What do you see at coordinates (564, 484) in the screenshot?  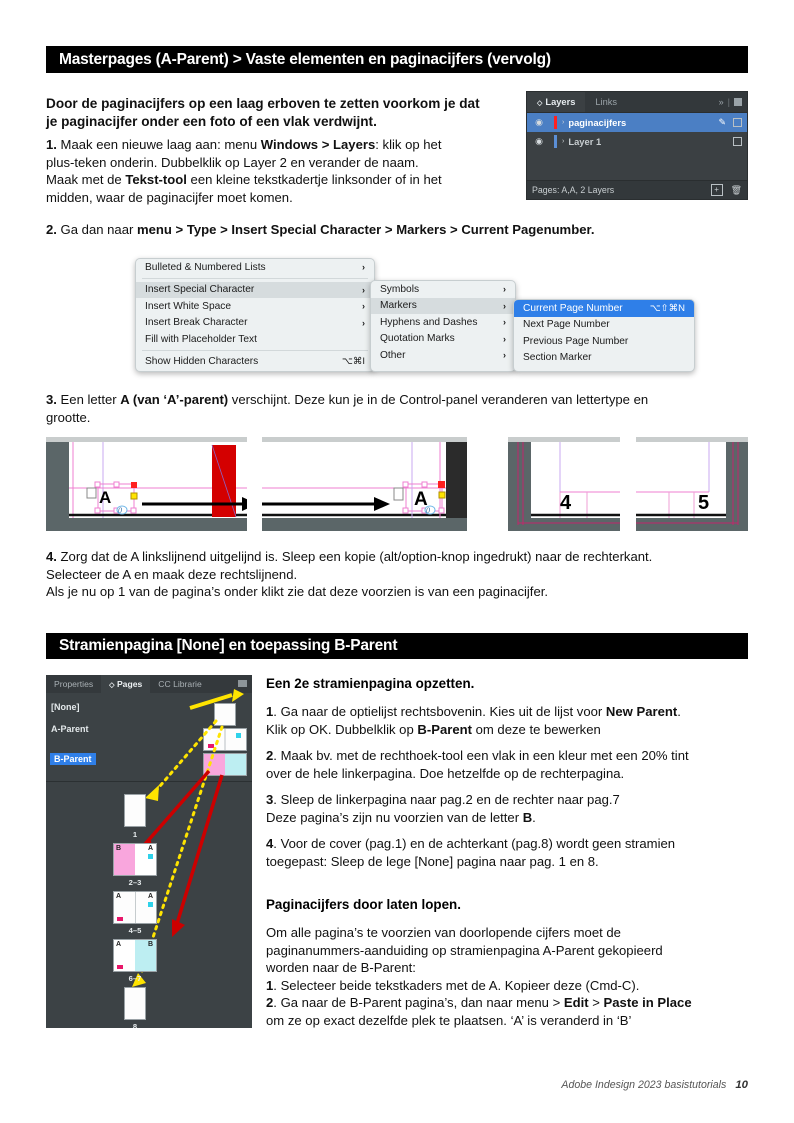 I see `preview-page-4: 4` at bounding box center [564, 484].